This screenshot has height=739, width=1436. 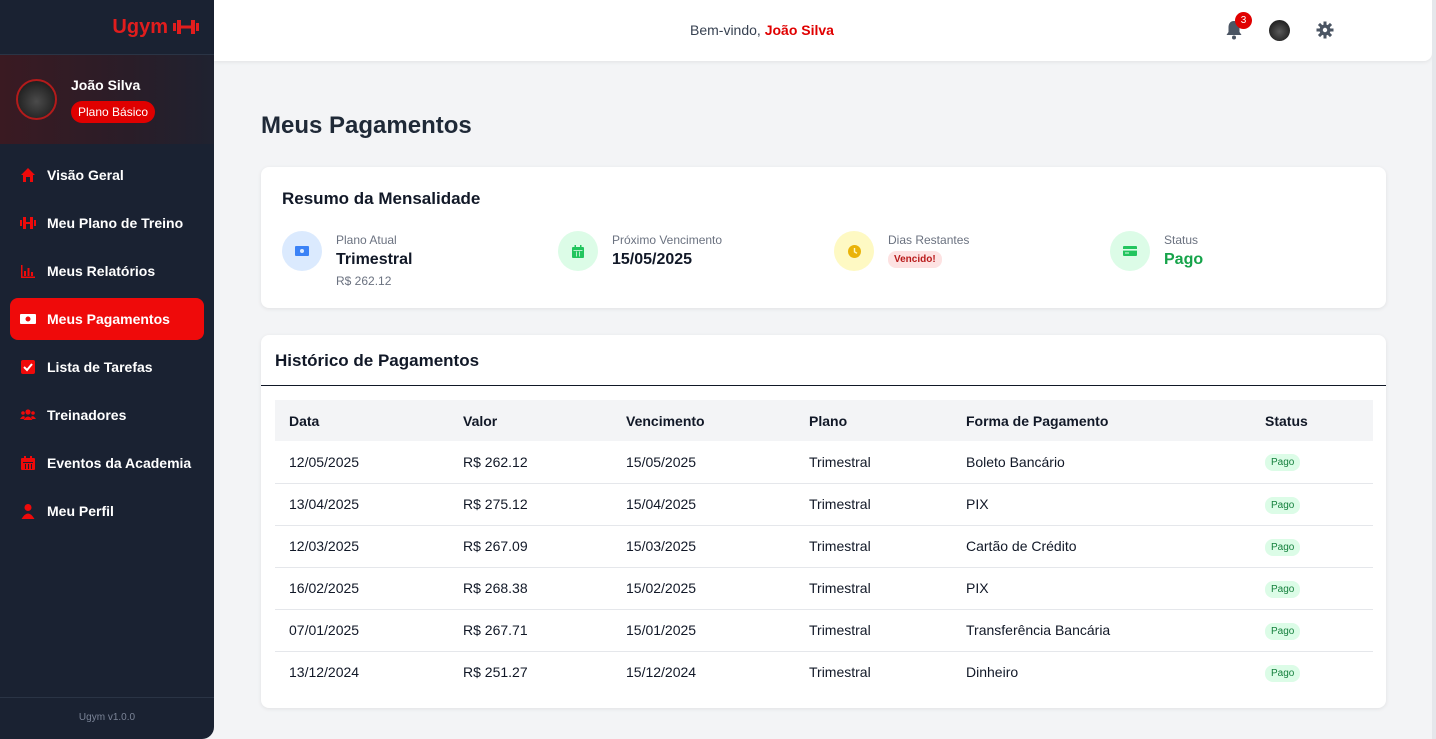 I want to click on column-header: Vencimento, so click(x=665, y=420).